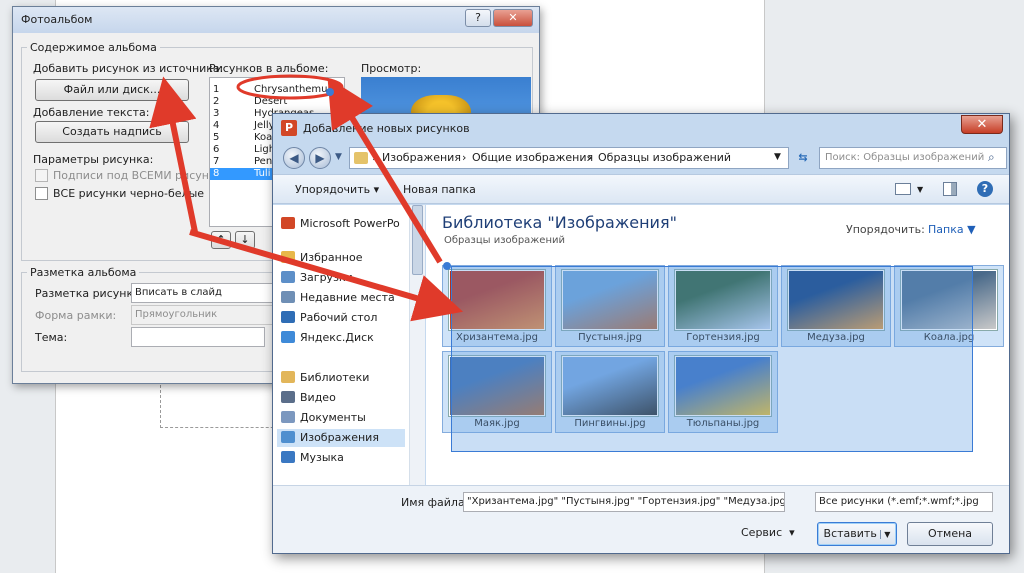 This screenshot has height=573, width=1024. I want to click on nav-item-label: Загрузки, so click(326, 277).